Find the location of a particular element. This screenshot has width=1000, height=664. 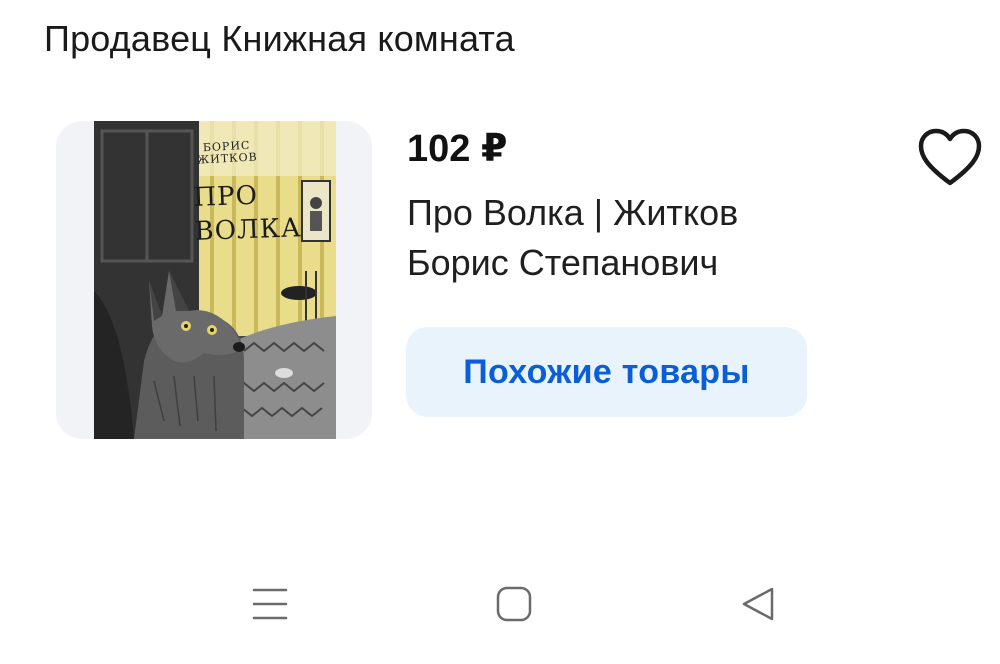

menu-lines-icon is located at coordinates (270, 604).